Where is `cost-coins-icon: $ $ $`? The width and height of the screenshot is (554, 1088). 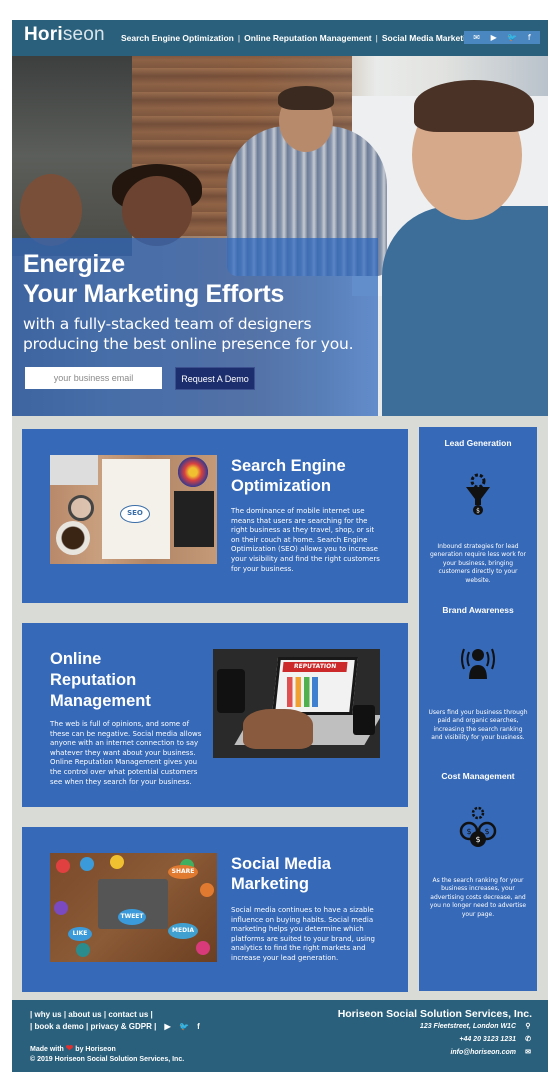
cost-coins-icon: $ $ $ is located at coordinates (478, 826).